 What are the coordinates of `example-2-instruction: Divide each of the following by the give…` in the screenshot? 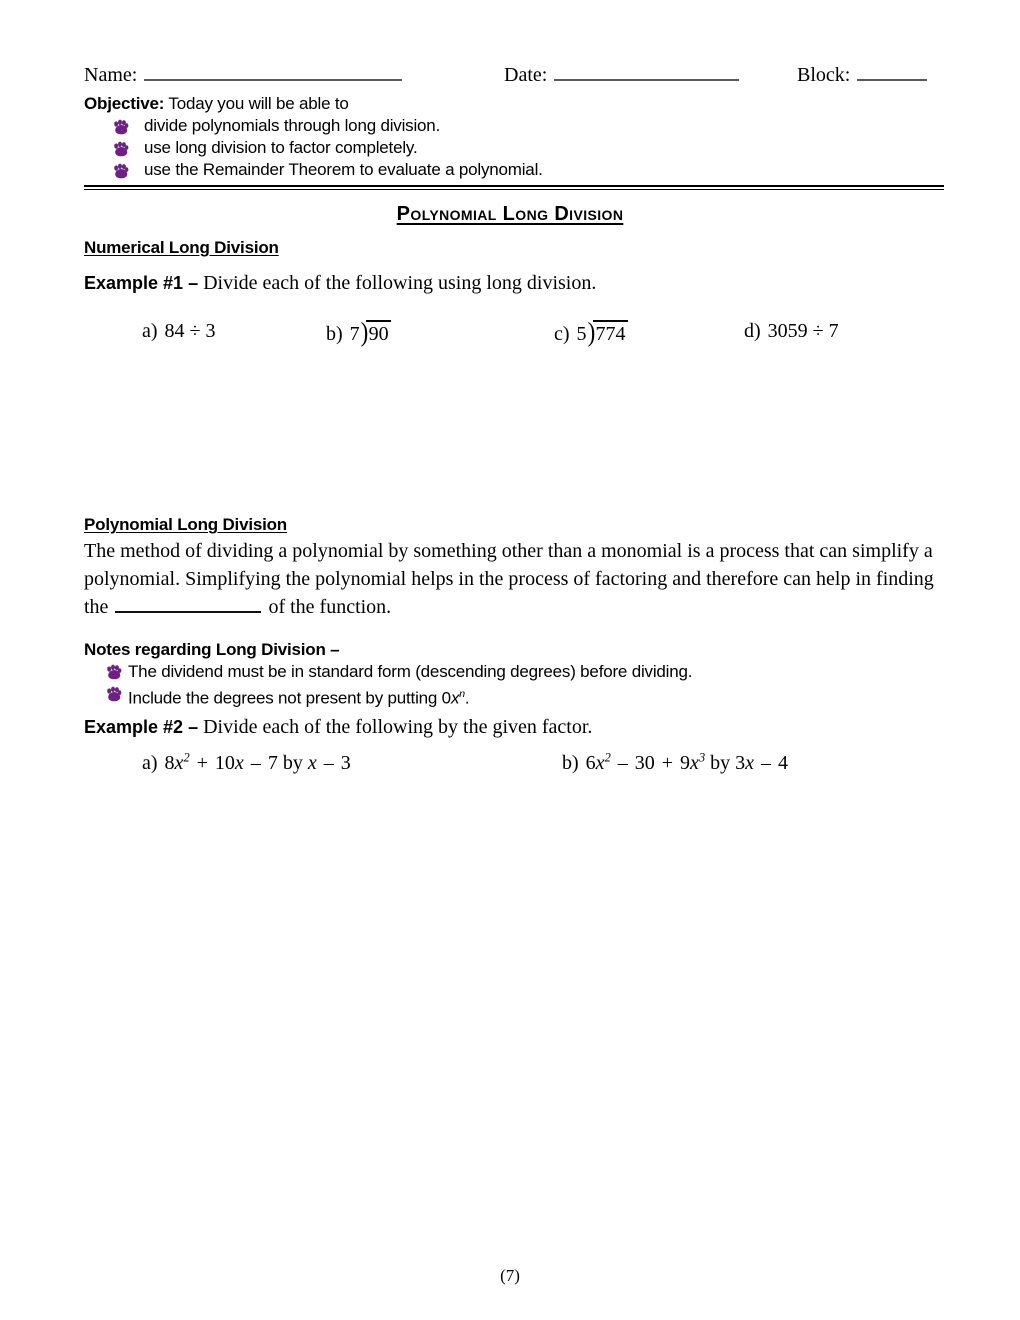 It's located at (395, 727).